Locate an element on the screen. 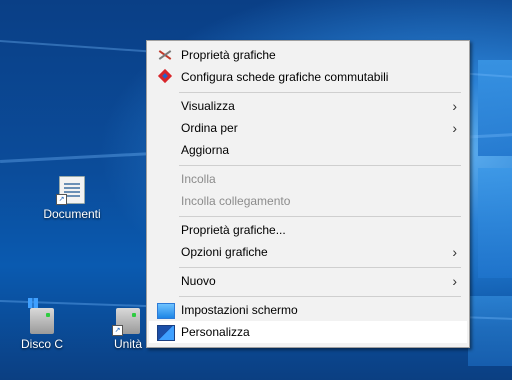 This screenshot has width=512, height=380. desktop-icon-label: Documenti is located at coordinates (72, 214).